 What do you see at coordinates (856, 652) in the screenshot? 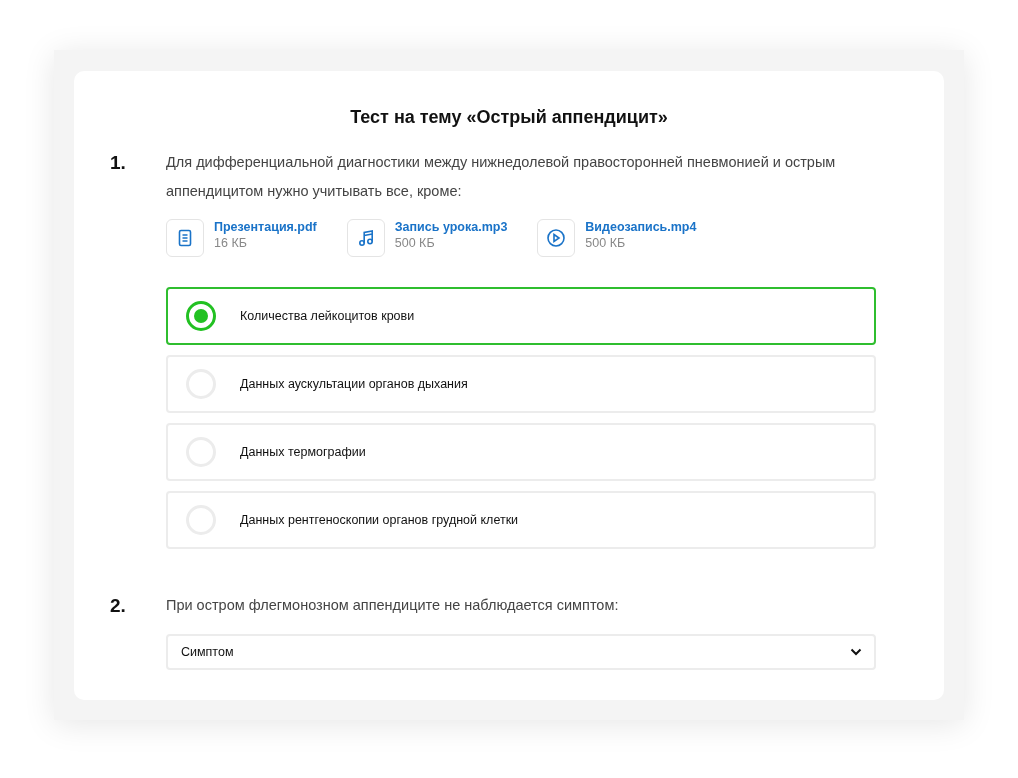
I see `chevron-down-icon` at bounding box center [856, 652].